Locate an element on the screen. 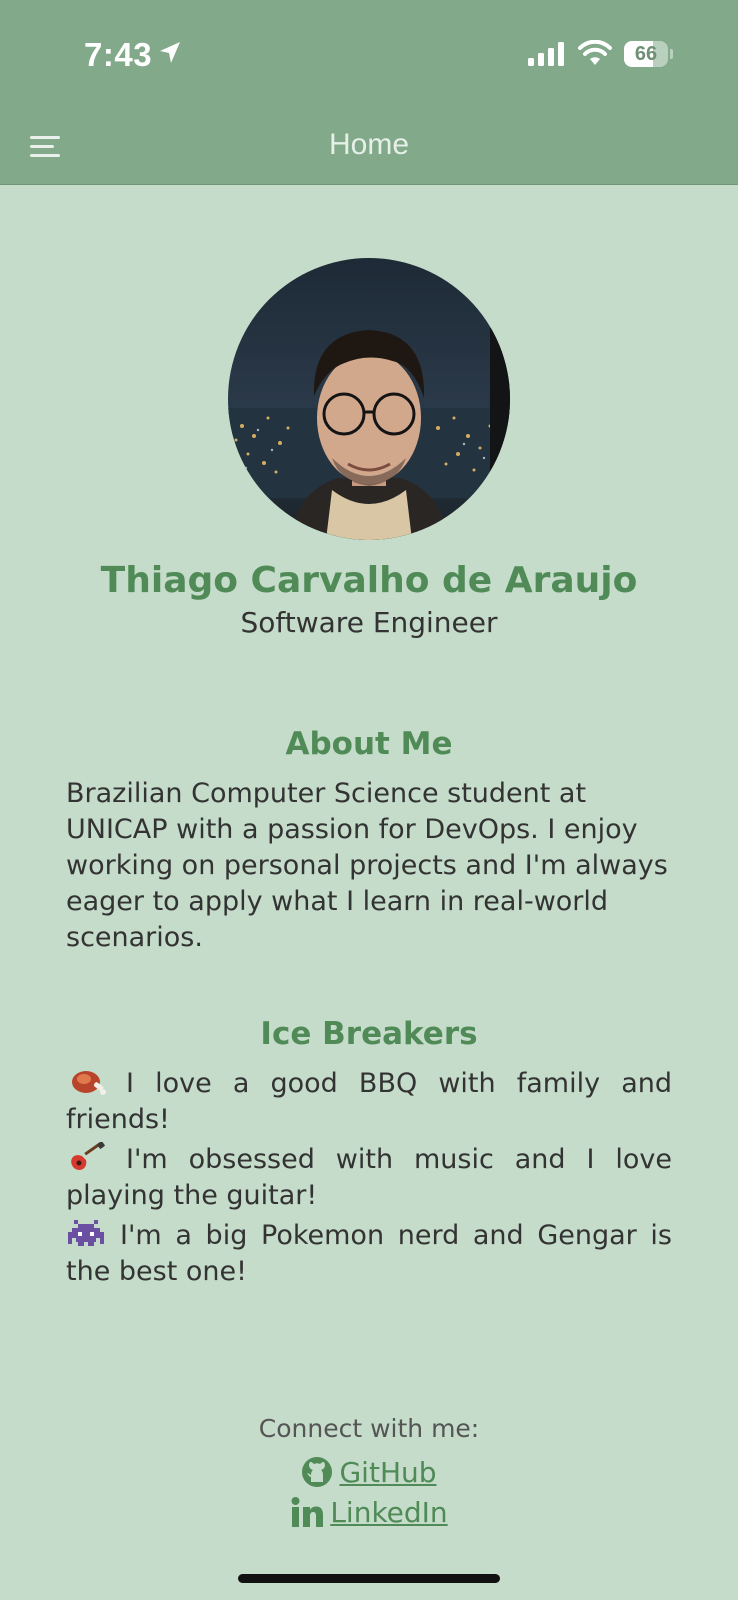  linkedin-link-row: LinkedIn is located at coordinates (369, 1512).